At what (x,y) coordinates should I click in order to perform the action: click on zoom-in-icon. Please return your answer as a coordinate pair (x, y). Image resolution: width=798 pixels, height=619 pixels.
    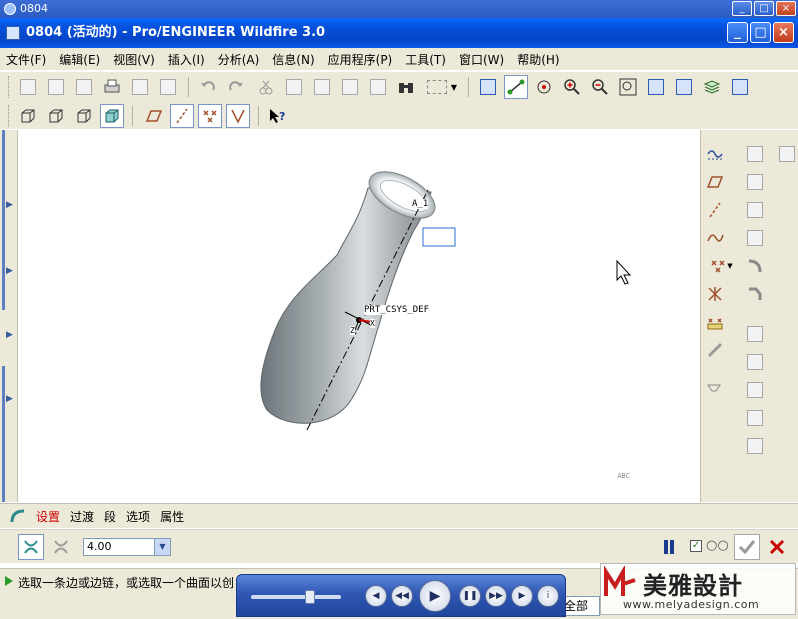
    Looking at the image, I should click on (572, 87).